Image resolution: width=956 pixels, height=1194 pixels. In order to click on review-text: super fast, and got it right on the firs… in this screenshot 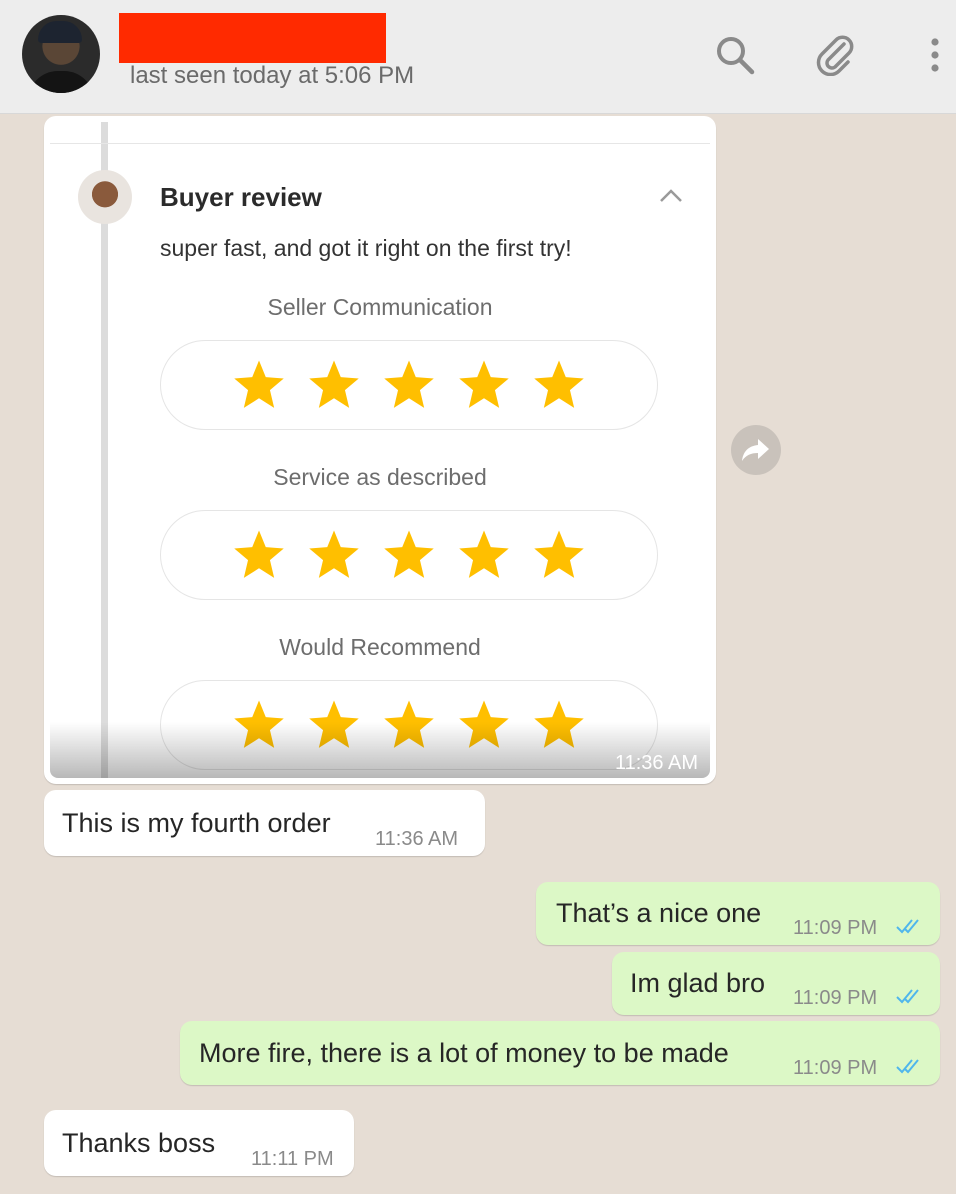, I will do `click(366, 248)`.